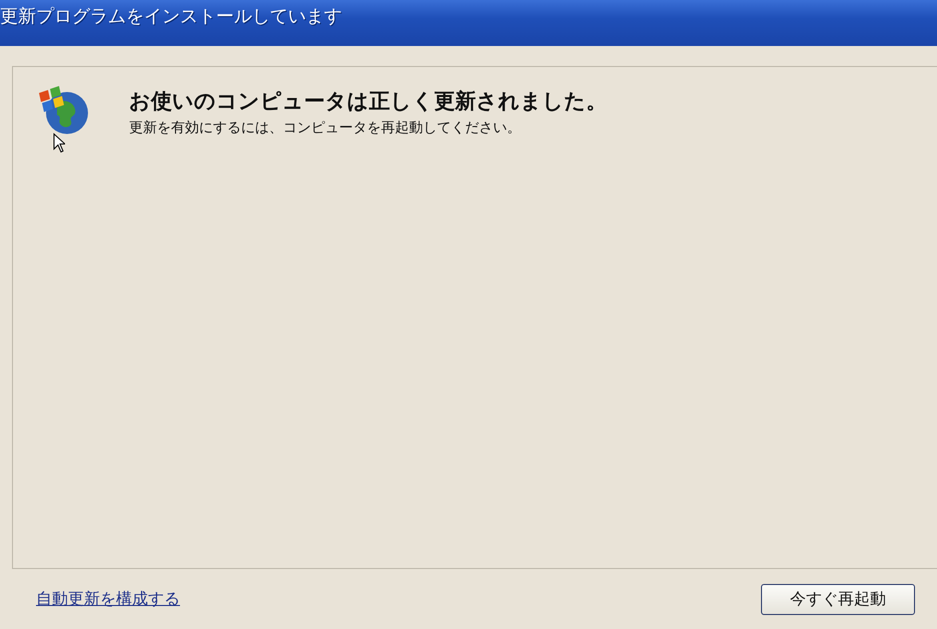 This screenshot has width=937, height=629. Describe the element at coordinates (325, 128) in the screenshot. I see `message-detail: 更新を有効にするには、コンピュータを再起動してください。` at that location.